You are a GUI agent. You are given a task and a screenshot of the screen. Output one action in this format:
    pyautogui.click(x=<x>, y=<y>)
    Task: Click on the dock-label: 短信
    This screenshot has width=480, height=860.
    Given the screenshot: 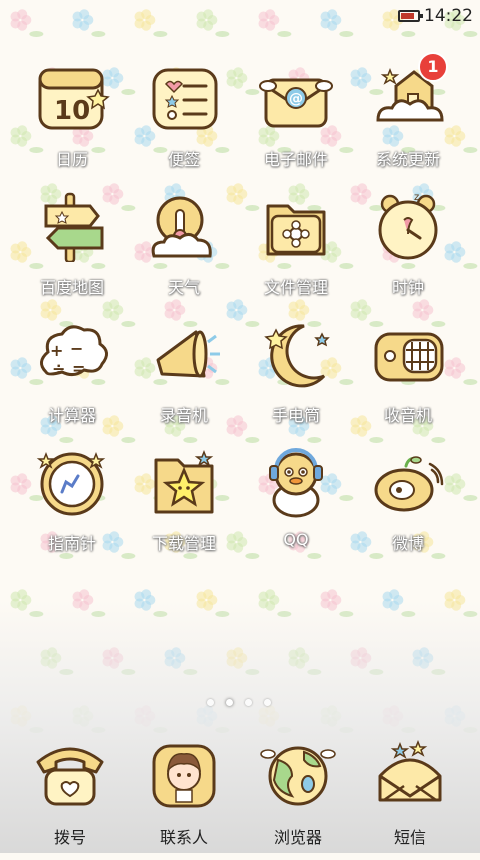 What is the action you would take?
    pyautogui.click(x=409, y=837)
    